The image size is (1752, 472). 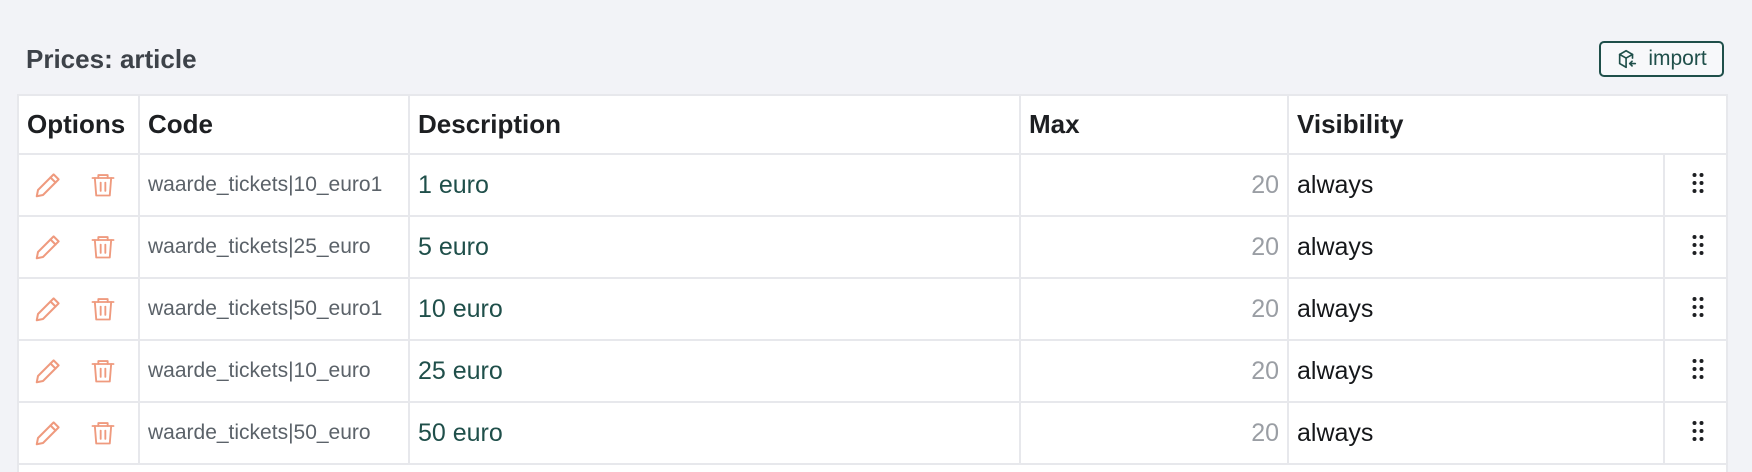 I want to click on table-row: waarde_tickets|50_euro 50 euro 20 always, so click(x=872, y=433).